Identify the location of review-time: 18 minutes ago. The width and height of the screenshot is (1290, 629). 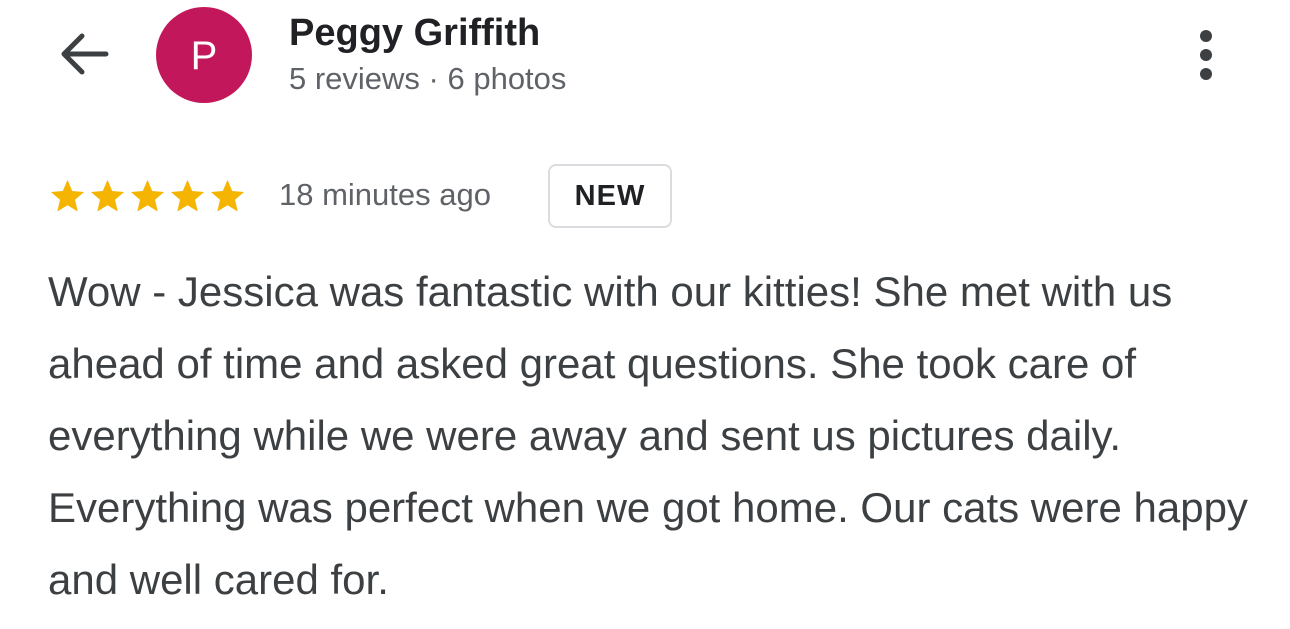
(385, 194).